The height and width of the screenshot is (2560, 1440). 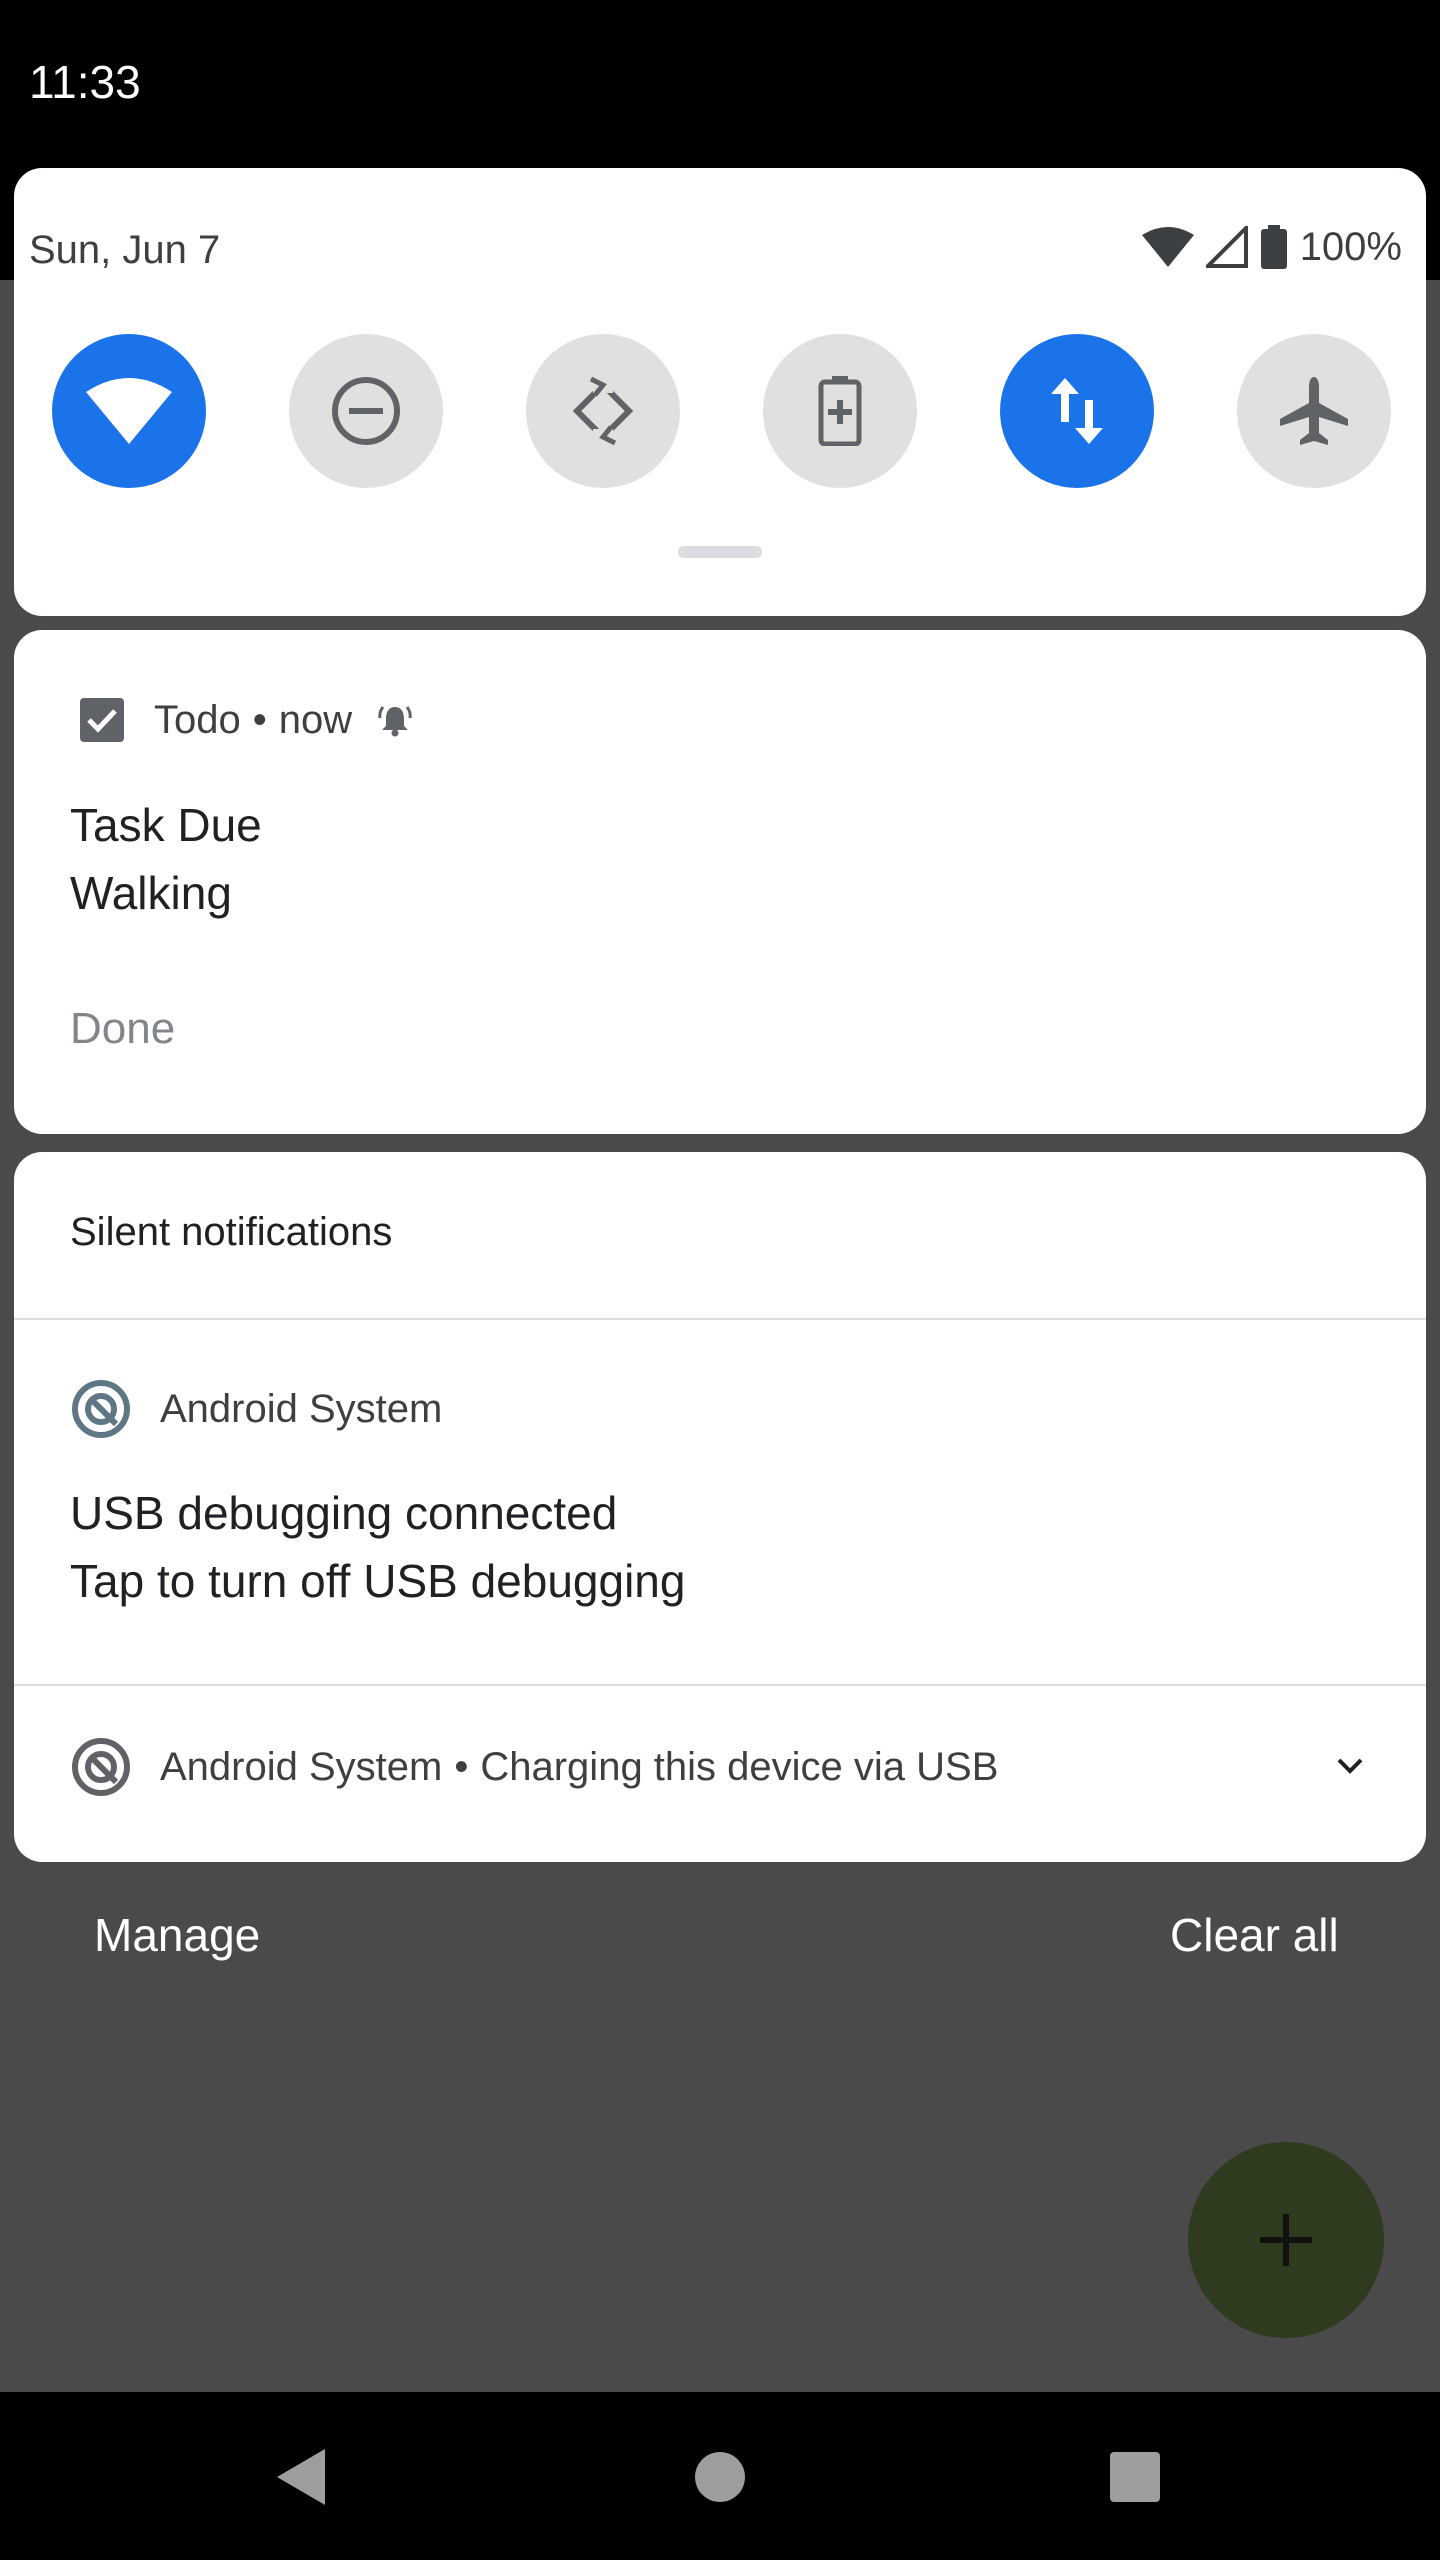 I want to click on airplane-mode-icon, so click(x=1314, y=411).